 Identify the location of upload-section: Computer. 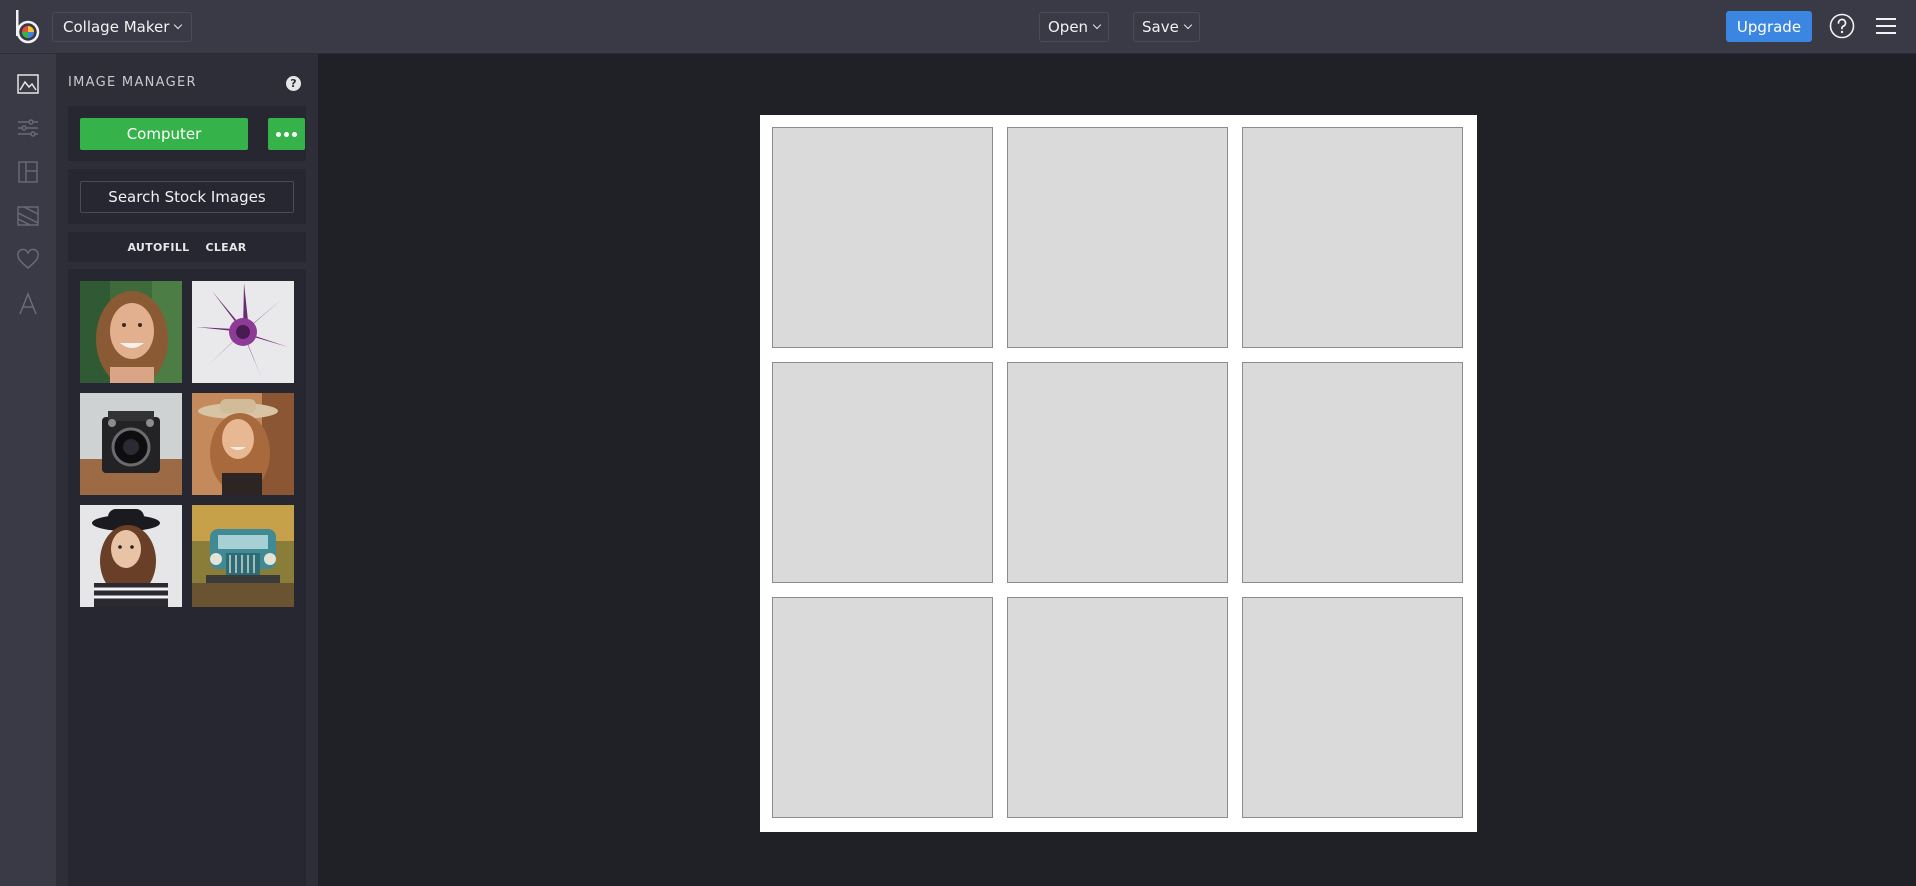
(187, 133).